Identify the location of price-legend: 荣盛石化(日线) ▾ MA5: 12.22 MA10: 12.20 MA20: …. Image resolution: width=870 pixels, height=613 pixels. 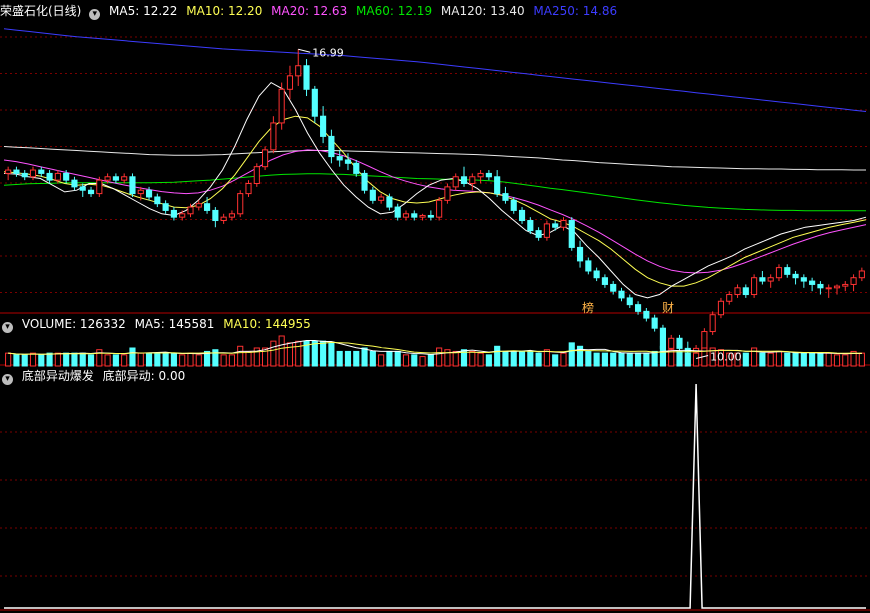
(311, 11).